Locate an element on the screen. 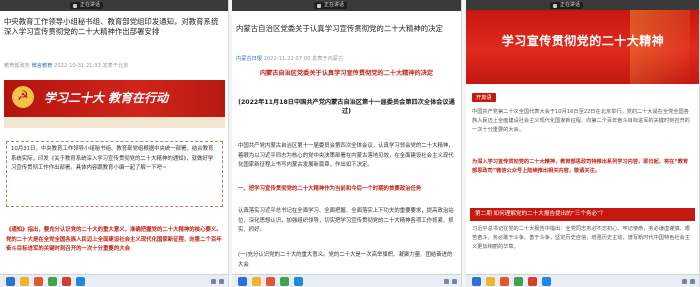  article-source: 教育部政务 is located at coordinates (17, 66).